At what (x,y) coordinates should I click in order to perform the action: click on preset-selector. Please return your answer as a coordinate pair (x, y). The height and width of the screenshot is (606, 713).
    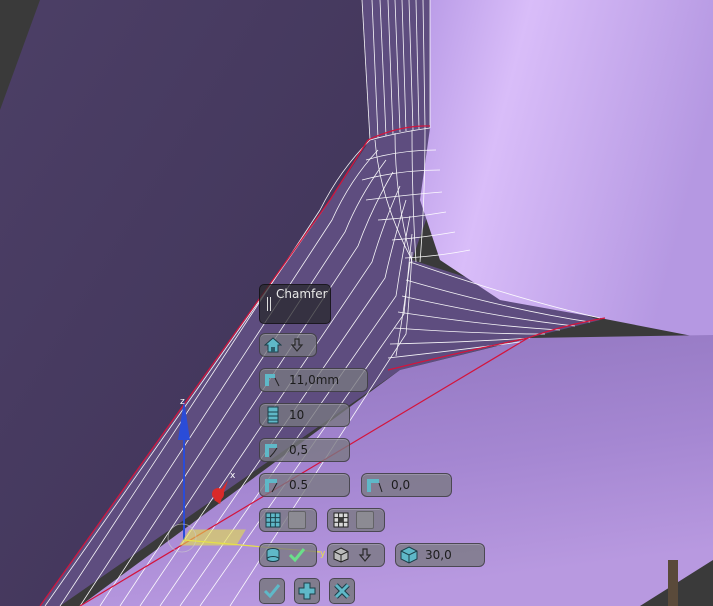
    Looking at the image, I should click on (288, 345).